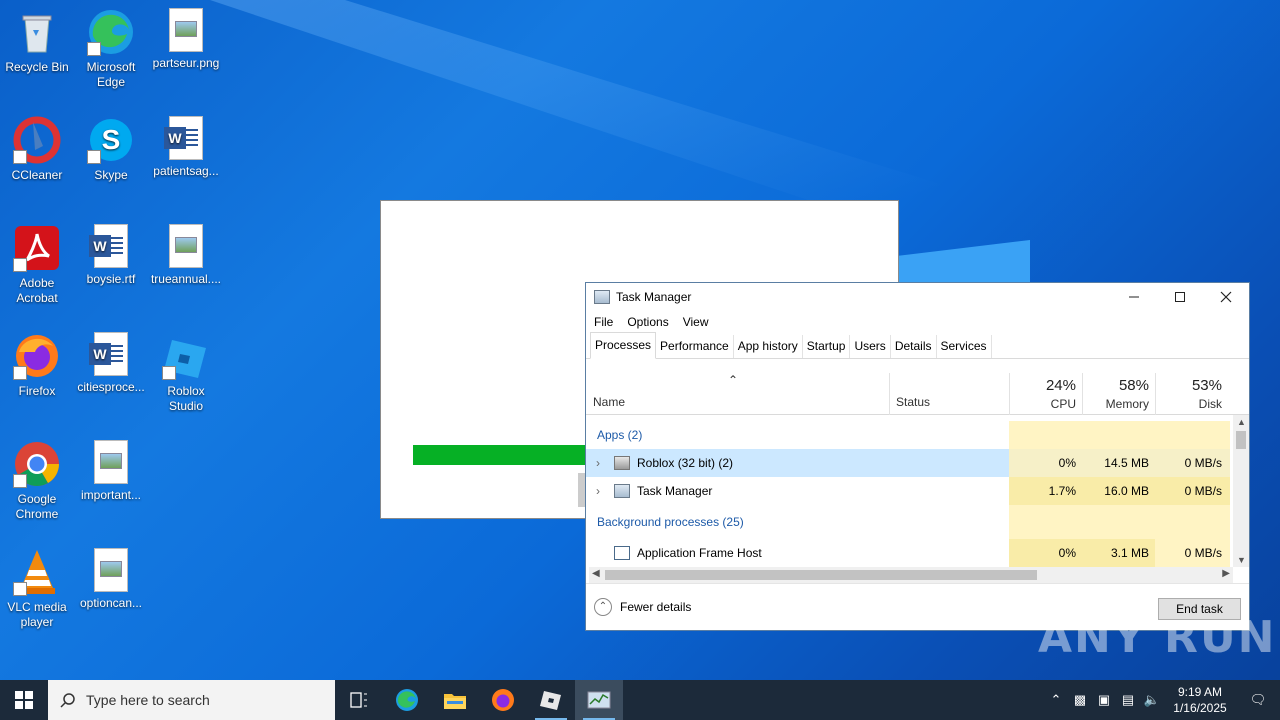 This screenshot has width=1280, height=720. What do you see at coordinates (37, 140) in the screenshot?
I see `ccleaner-icon` at bounding box center [37, 140].